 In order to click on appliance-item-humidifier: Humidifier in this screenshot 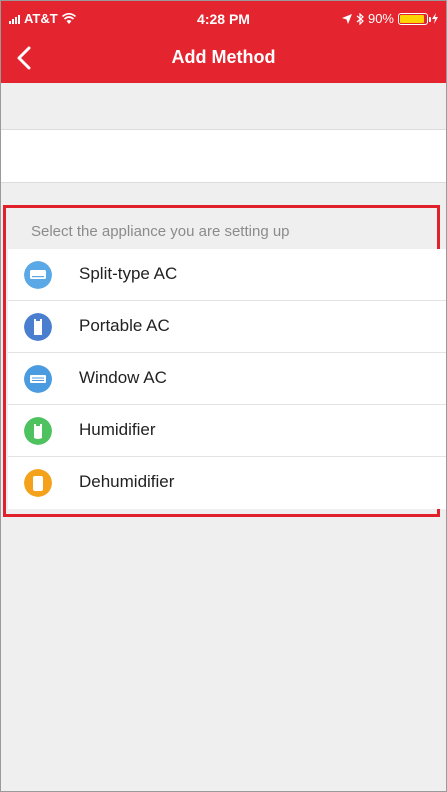, I will do `click(227, 431)`.